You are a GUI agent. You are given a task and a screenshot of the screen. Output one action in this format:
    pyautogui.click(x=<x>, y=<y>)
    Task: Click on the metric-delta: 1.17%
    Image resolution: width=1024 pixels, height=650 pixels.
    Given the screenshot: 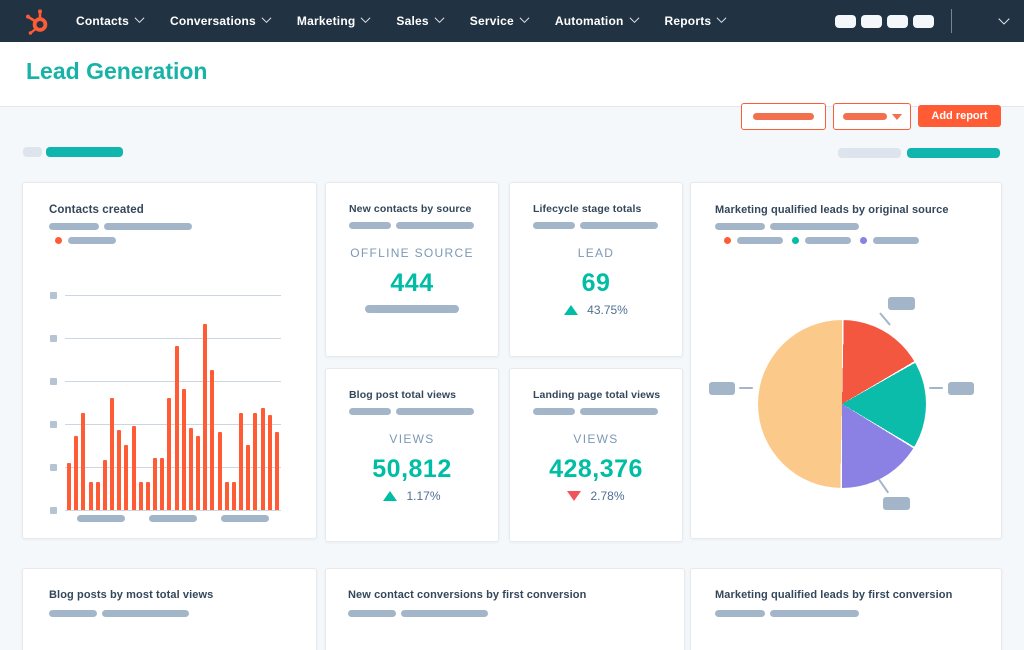 What is the action you would take?
    pyautogui.click(x=412, y=496)
    